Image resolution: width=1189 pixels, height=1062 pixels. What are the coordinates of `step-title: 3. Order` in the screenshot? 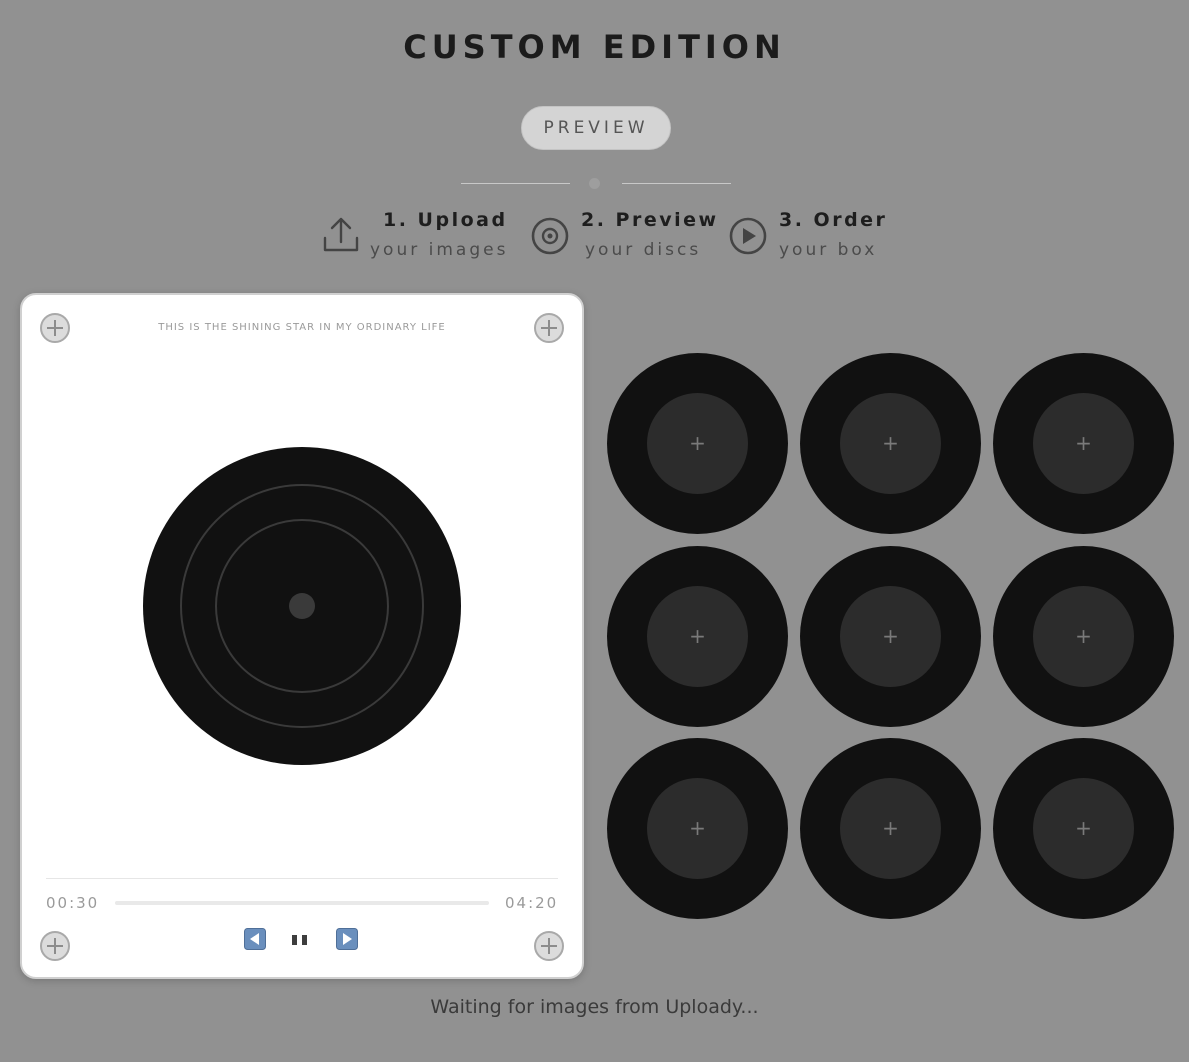 It's located at (833, 220).